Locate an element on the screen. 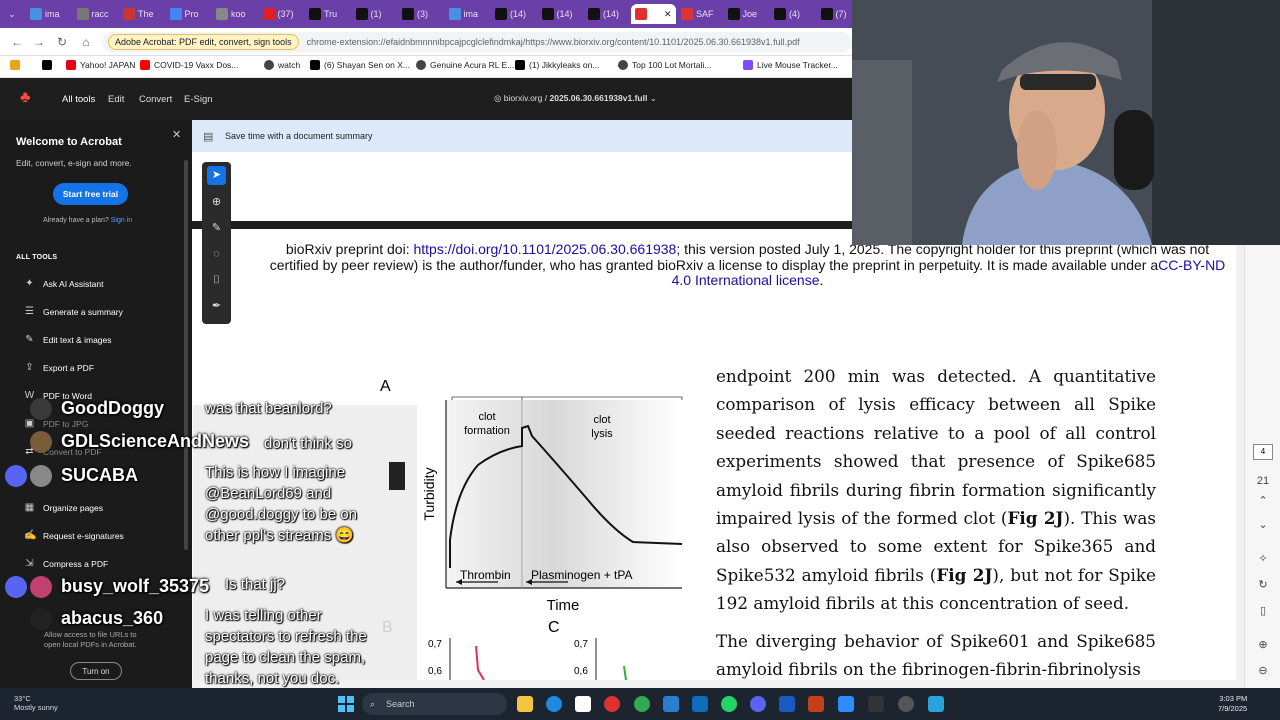 The width and height of the screenshot is (1280, 720). turn-on-button: Turn on is located at coordinates (96, 671).